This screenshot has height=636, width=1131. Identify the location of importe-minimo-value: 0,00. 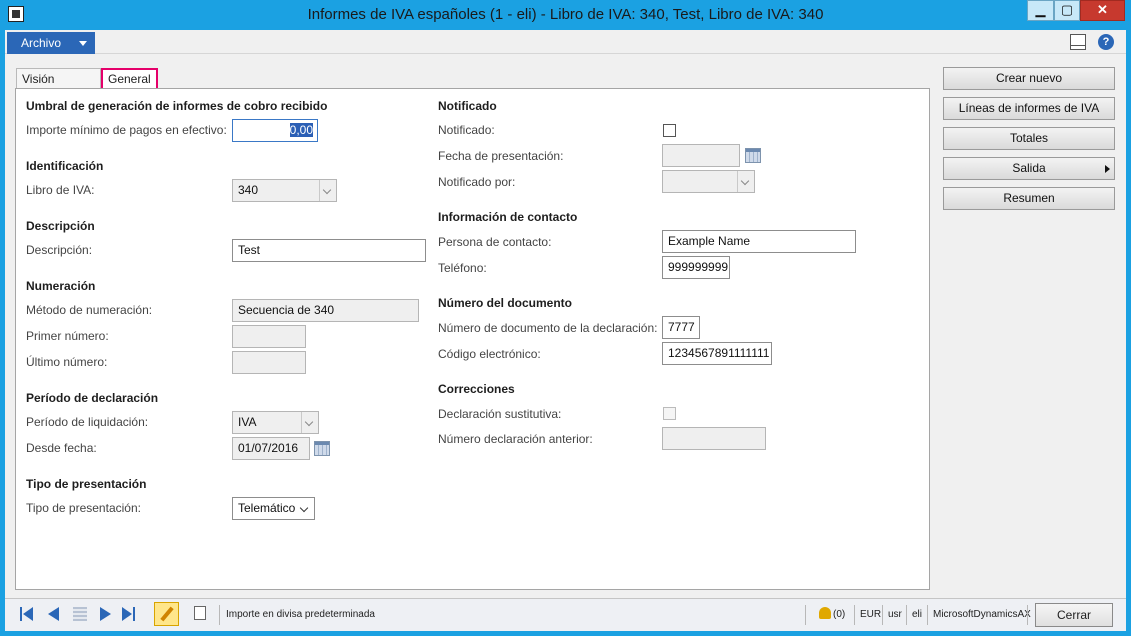
(301, 130).